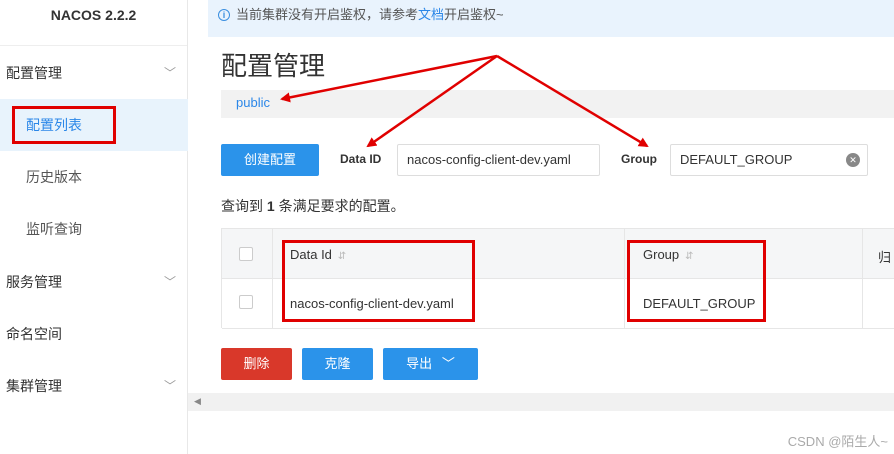  I want to click on annotation-arrows, so click(464, 101).